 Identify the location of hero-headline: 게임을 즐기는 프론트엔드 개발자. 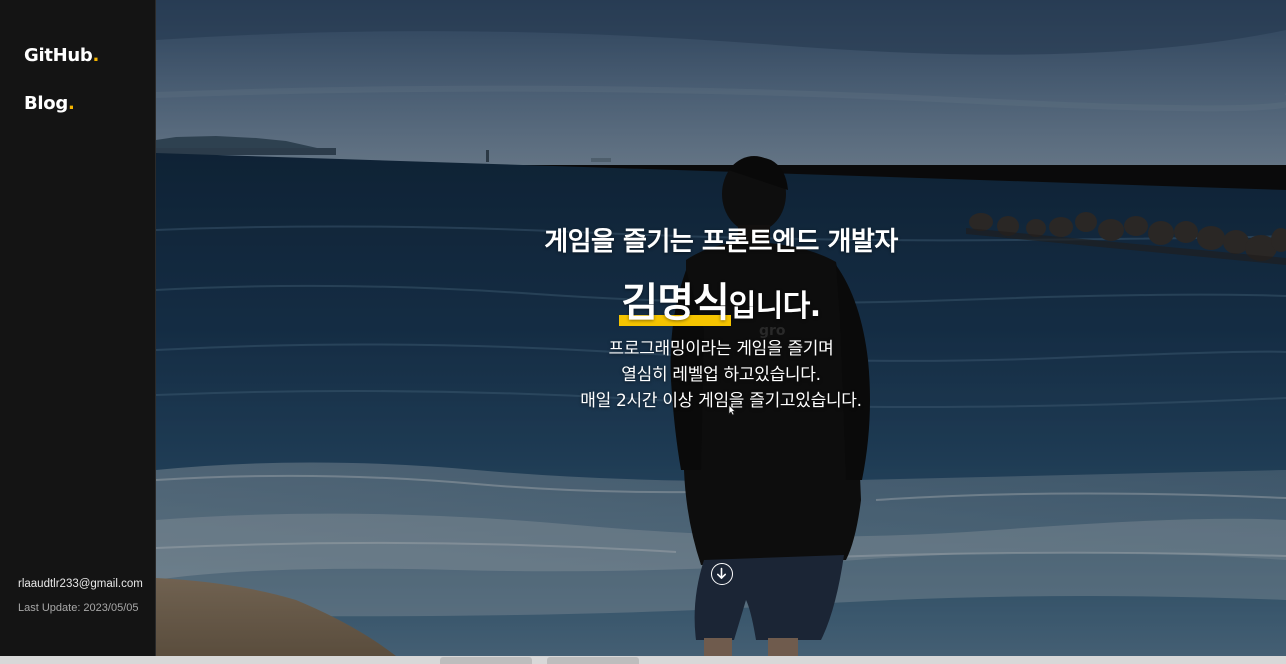
(721, 242).